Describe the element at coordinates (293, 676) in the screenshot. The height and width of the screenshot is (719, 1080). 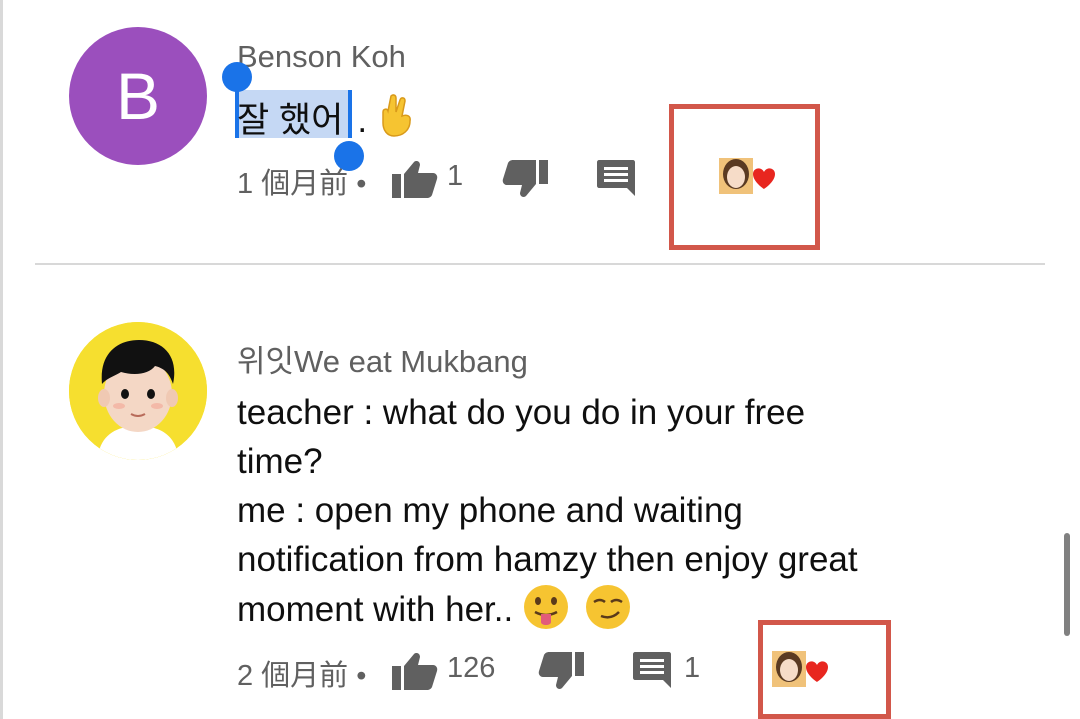
I see `timestamp-text: 2 個月前` at that location.